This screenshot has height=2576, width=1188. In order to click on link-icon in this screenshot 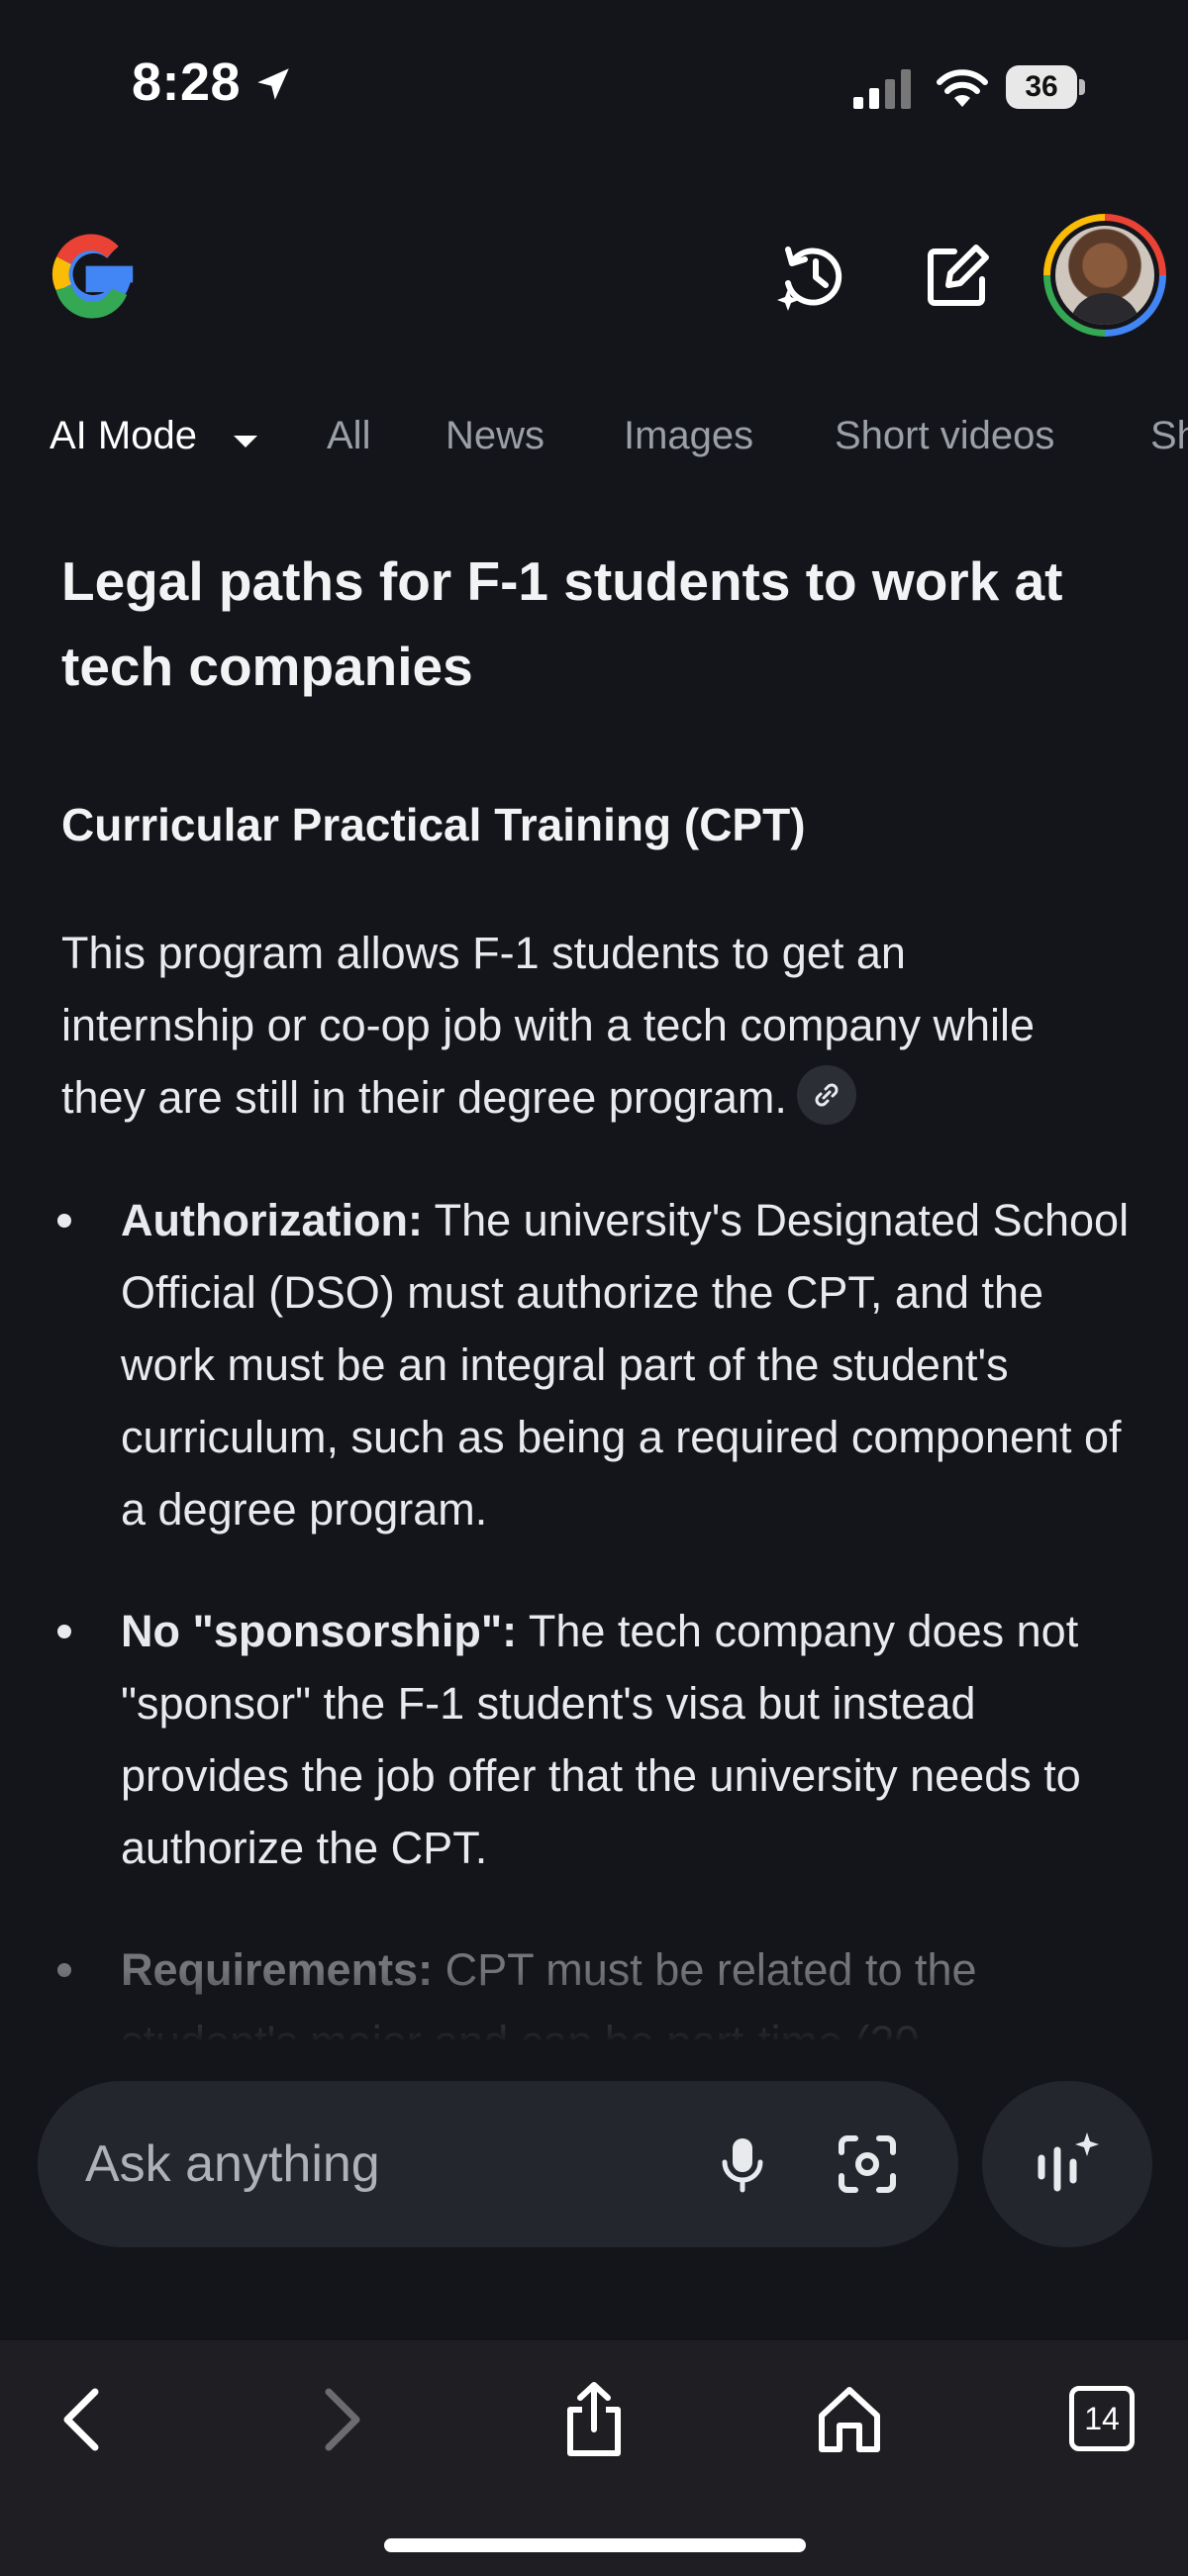, I will do `click(827, 1095)`.